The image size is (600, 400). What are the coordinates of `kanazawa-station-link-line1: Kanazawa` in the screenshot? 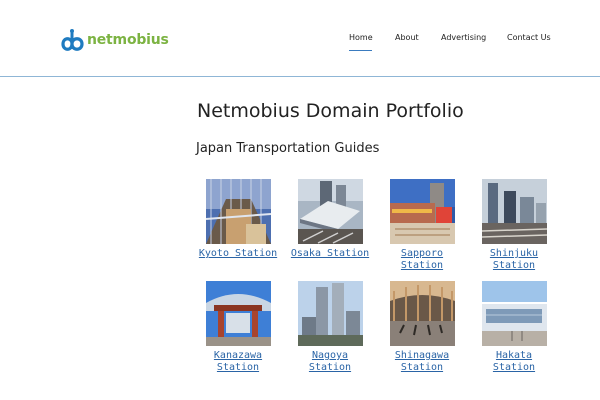 It's located at (238, 355).